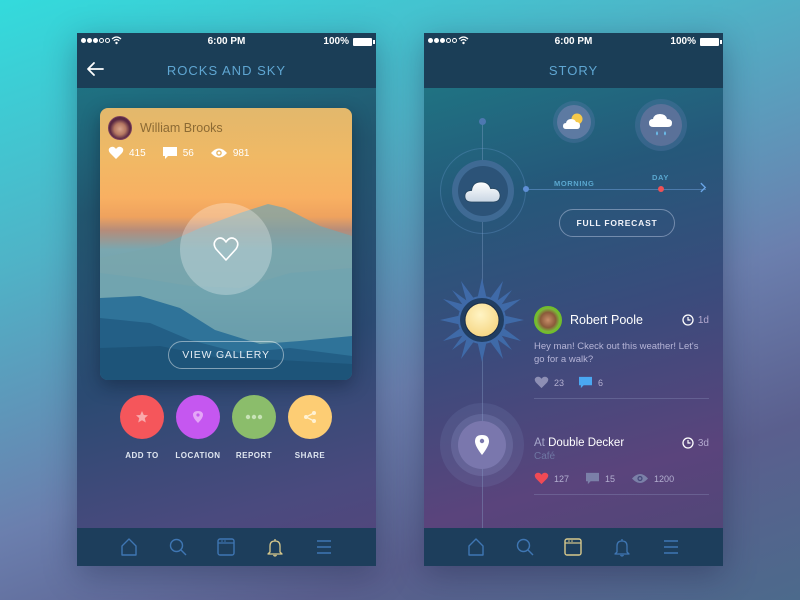 This screenshot has width=800, height=600. What do you see at coordinates (179, 153) in the screenshot?
I see `card-stats: 415 56 981` at bounding box center [179, 153].